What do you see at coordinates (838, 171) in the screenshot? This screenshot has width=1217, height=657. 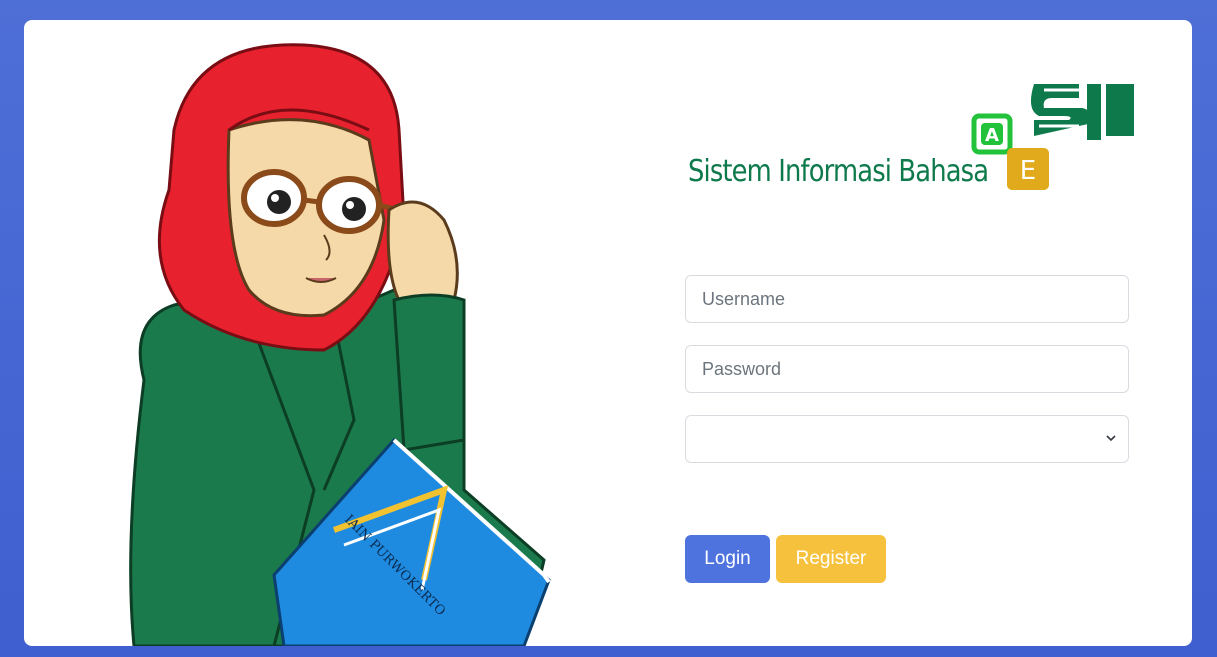 I see `logo-tagline: Sistem Informasi Bahasa` at bounding box center [838, 171].